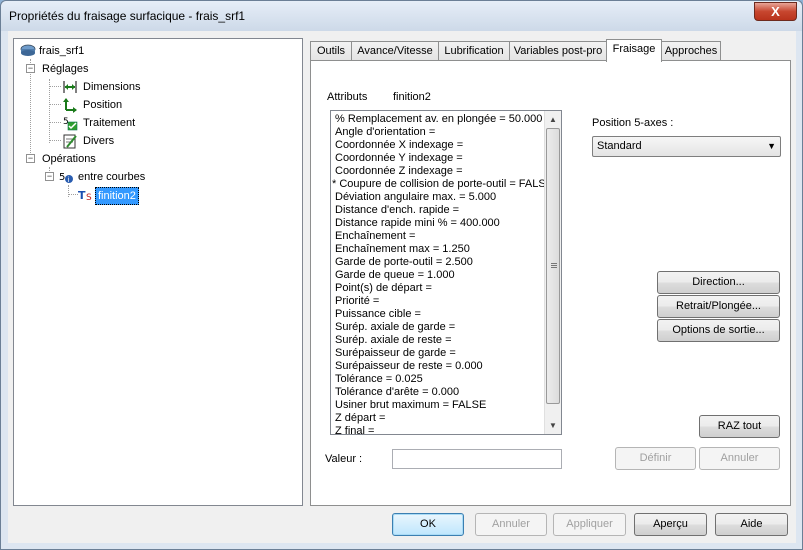 The width and height of the screenshot is (803, 550). Describe the element at coordinates (477, 459) in the screenshot. I see `valeur-input` at that location.